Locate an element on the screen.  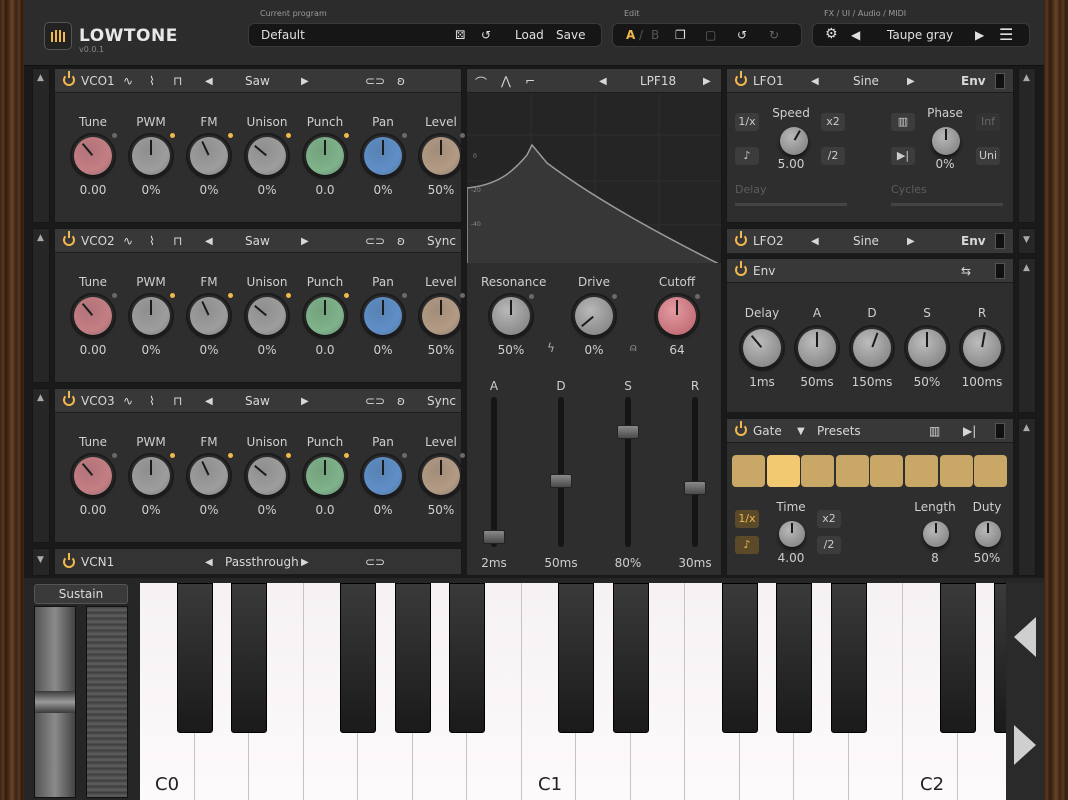
gate-div2-button: /2 is located at coordinates (829, 545).